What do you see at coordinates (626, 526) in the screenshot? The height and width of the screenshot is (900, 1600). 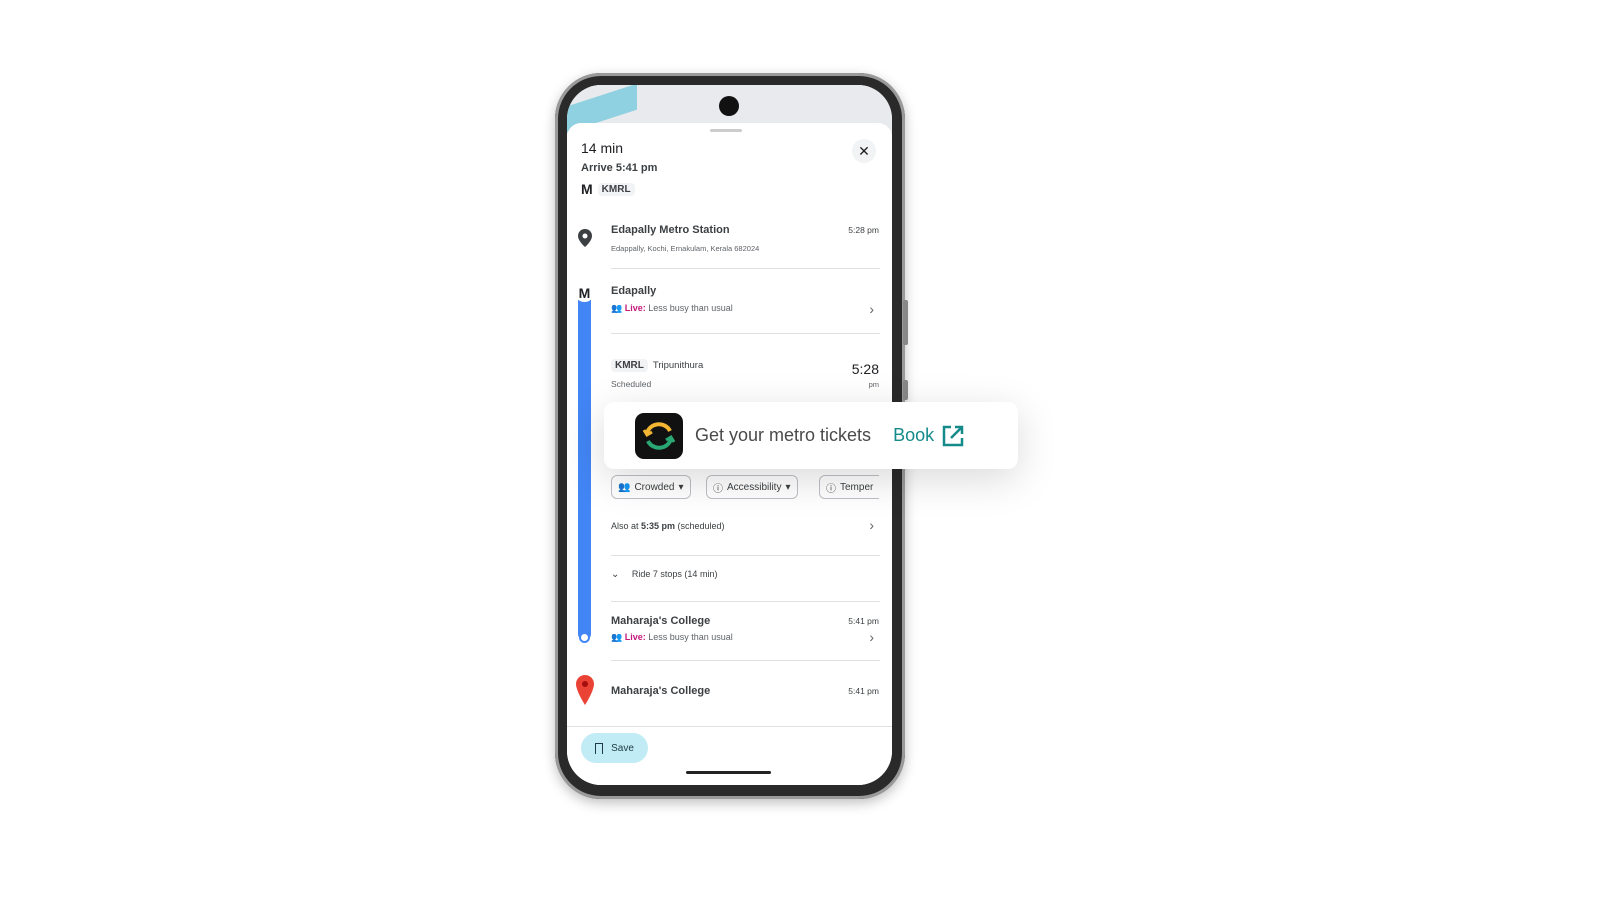 I see `also-prefix: Also at` at bounding box center [626, 526].